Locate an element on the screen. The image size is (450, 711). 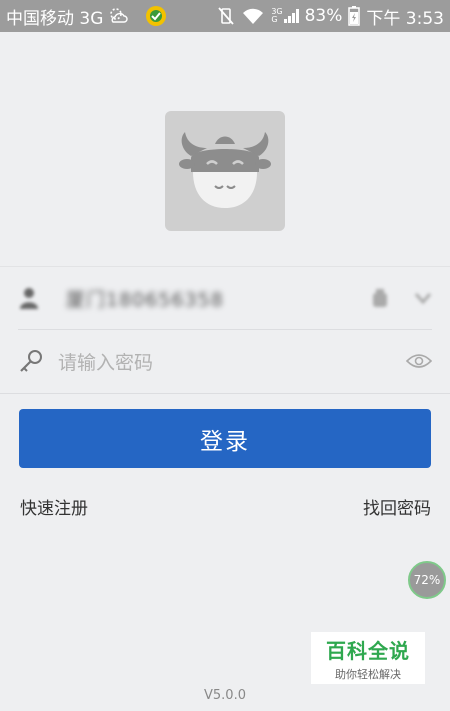
avatar is located at coordinates (225, 171).